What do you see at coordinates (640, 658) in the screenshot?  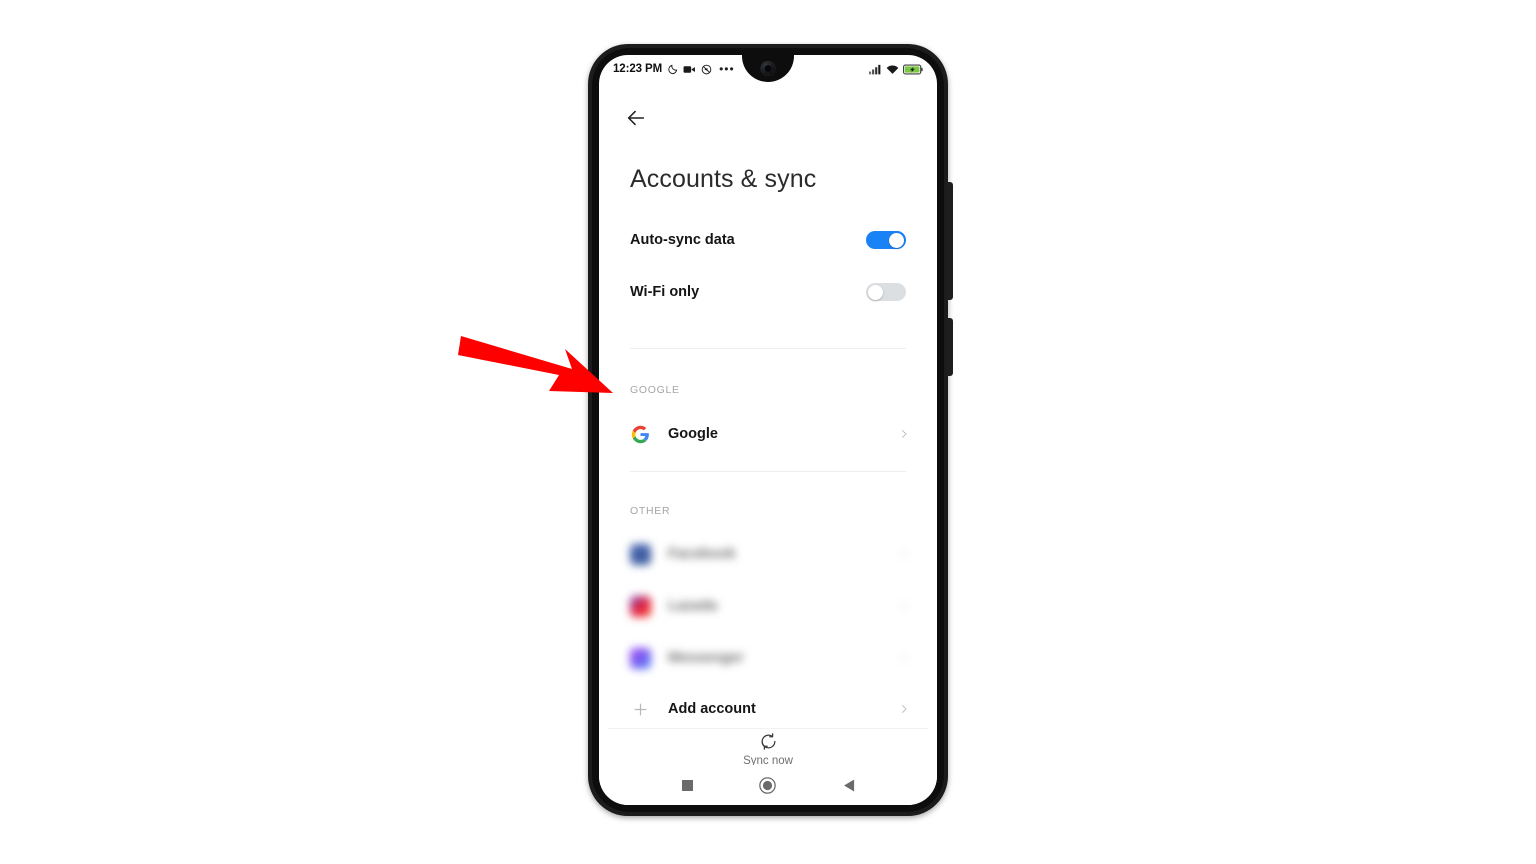 I see `messenger-app-icon` at bounding box center [640, 658].